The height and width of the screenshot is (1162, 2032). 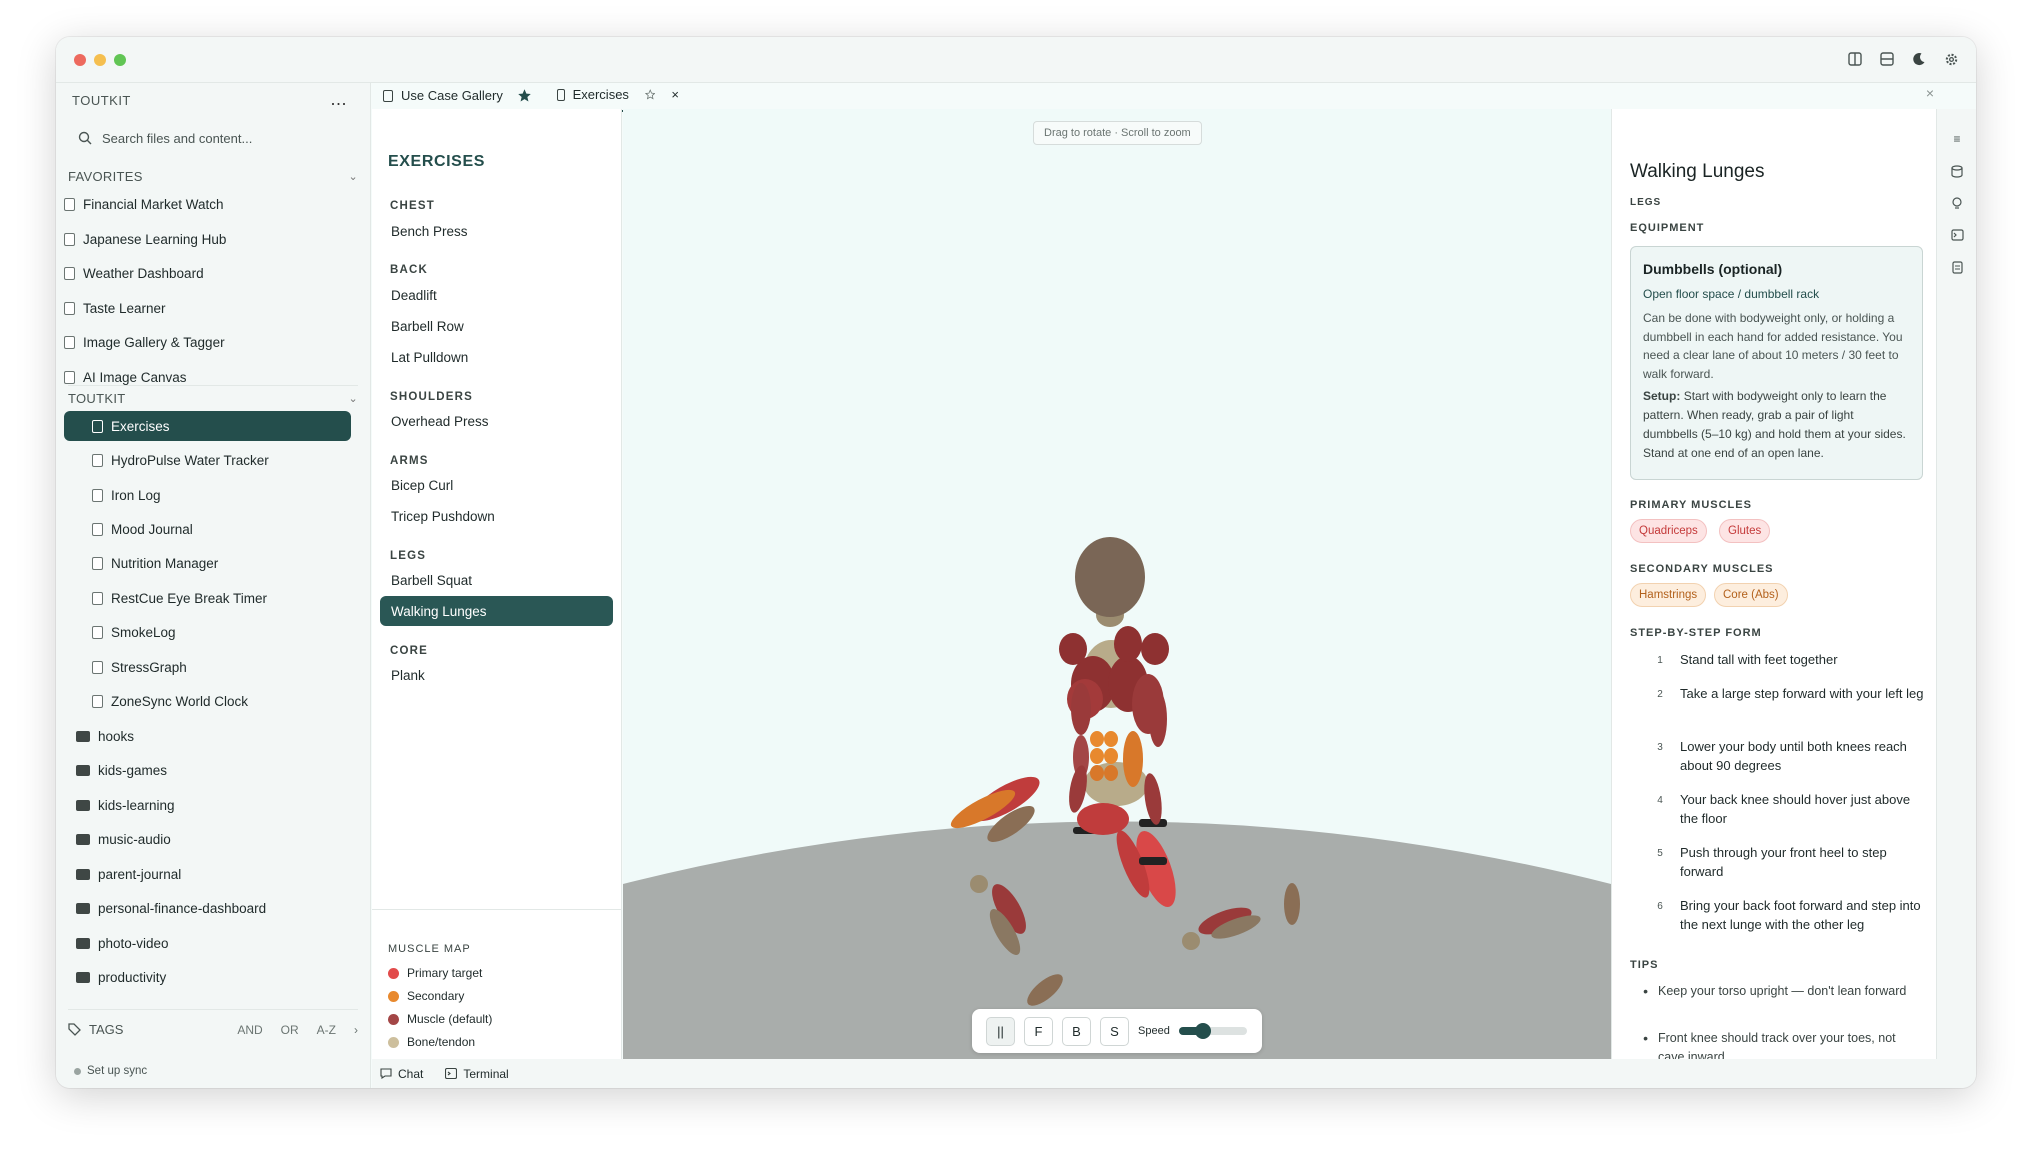 What do you see at coordinates (249, 1030) in the screenshot?
I see `tags-and-toggle: AND` at bounding box center [249, 1030].